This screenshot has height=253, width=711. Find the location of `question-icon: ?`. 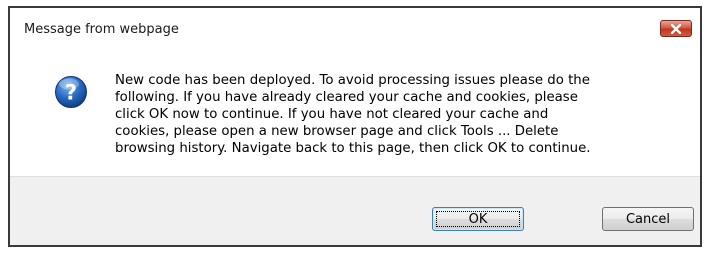

question-icon: ? is located at coordinates (71, 92).